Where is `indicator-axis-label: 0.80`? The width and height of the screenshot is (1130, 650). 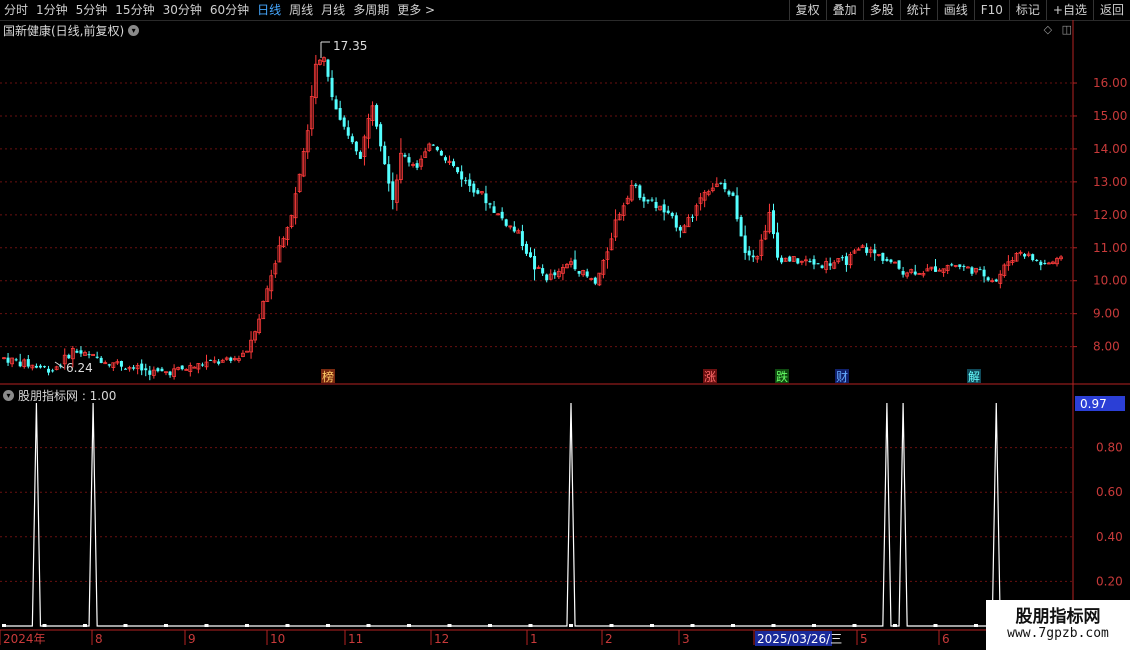
indicator-axis-label: 0.80 is located at coordinates (1109, 448).